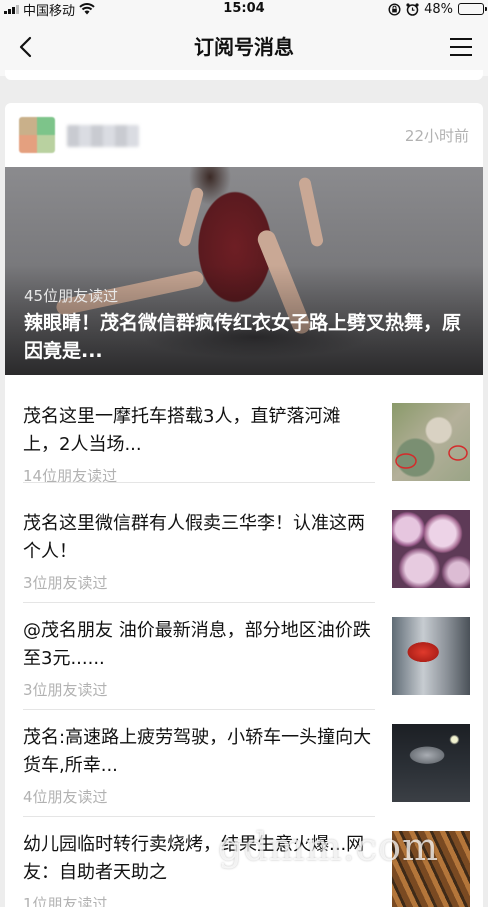 Image resolution: width=488 pixels, height=907 pixels. I want to click on list-item: @茂名朋友 油价最新消息，部分地区油价跌至3元...... 3位朋友读过, so click(244, 656).